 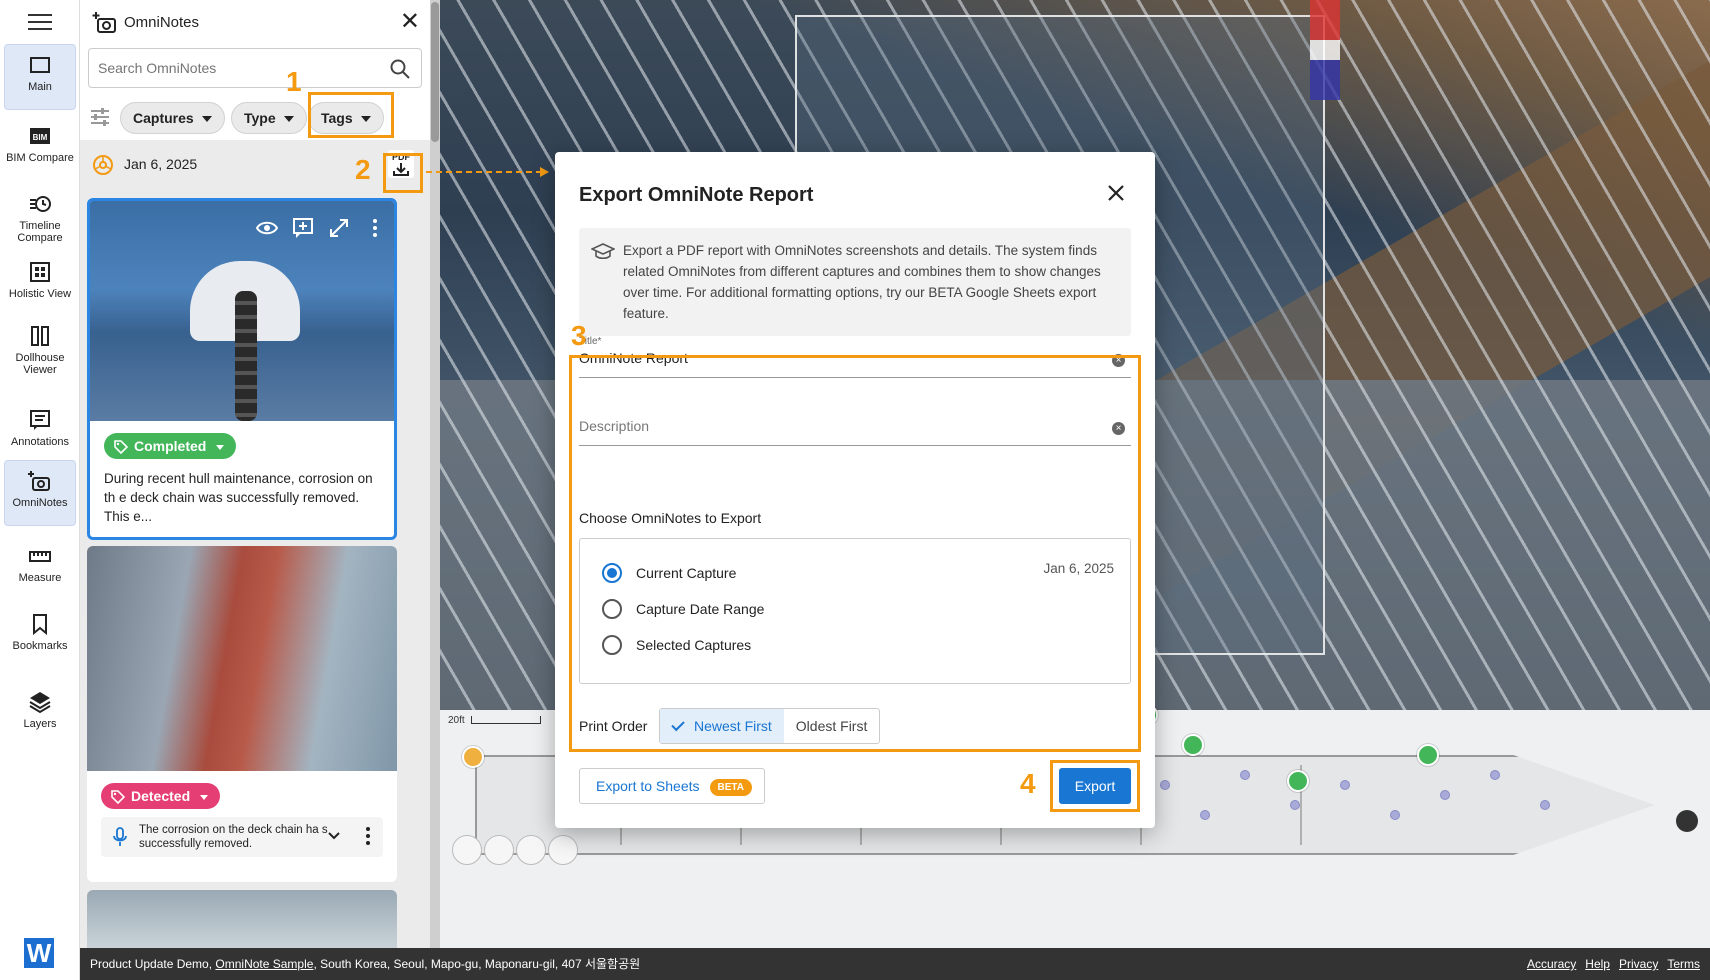 What do you see at coordinates (40, 23) in the screenshot?
I see `menu-icon` at bounding box center [40, 23].